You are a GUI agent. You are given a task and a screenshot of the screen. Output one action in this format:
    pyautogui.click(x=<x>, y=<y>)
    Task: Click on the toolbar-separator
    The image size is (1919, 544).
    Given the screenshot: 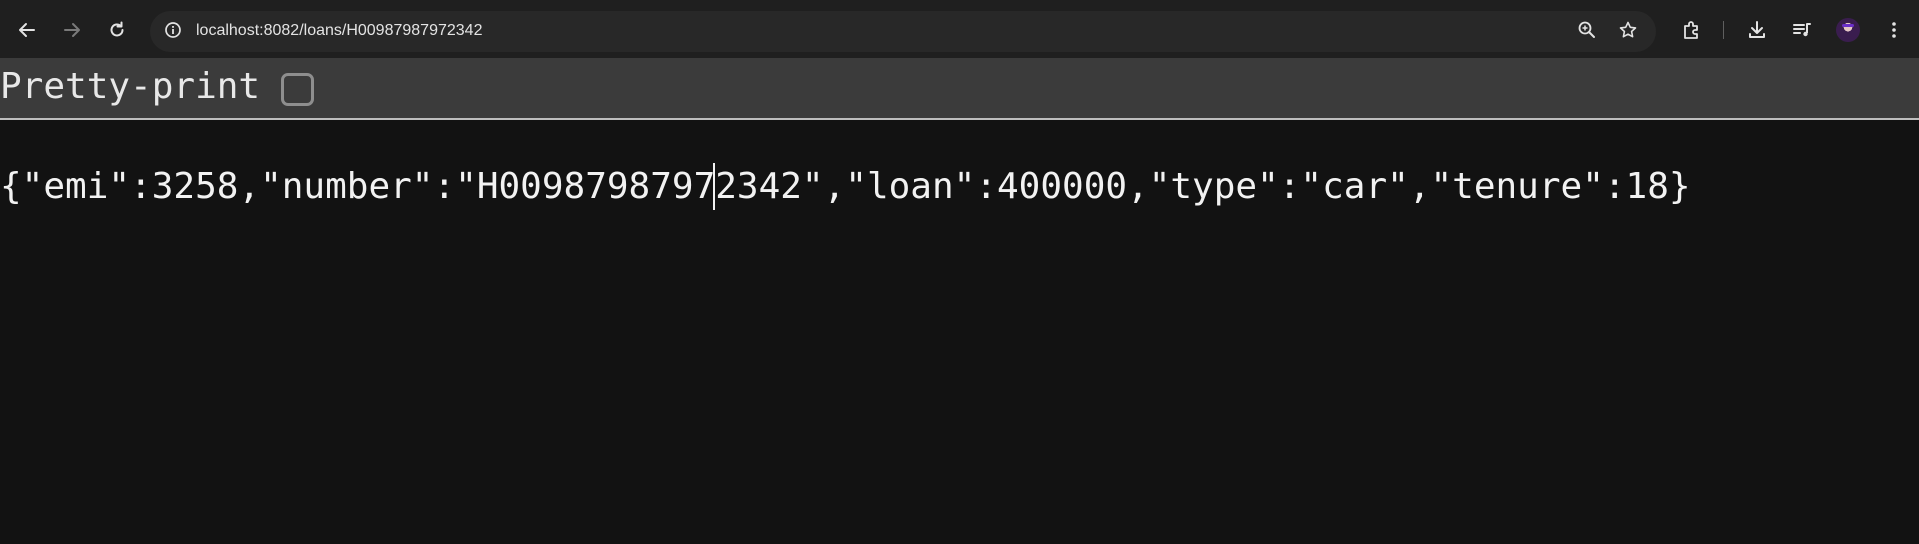 What is the action you would take?
    pyautogui.click(x=1723, y=30)
    